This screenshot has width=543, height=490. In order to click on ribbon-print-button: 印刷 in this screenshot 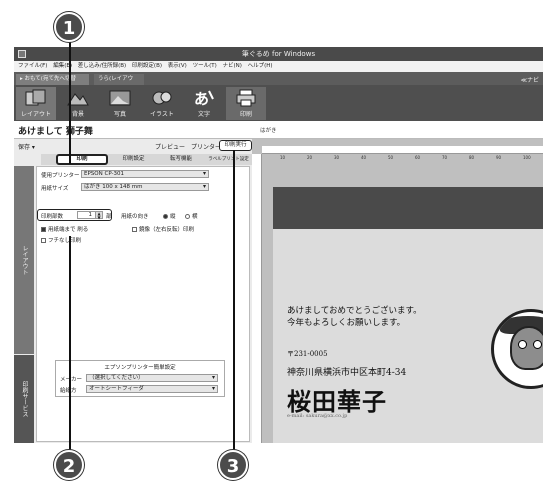, I will do `click(246, 103)`.